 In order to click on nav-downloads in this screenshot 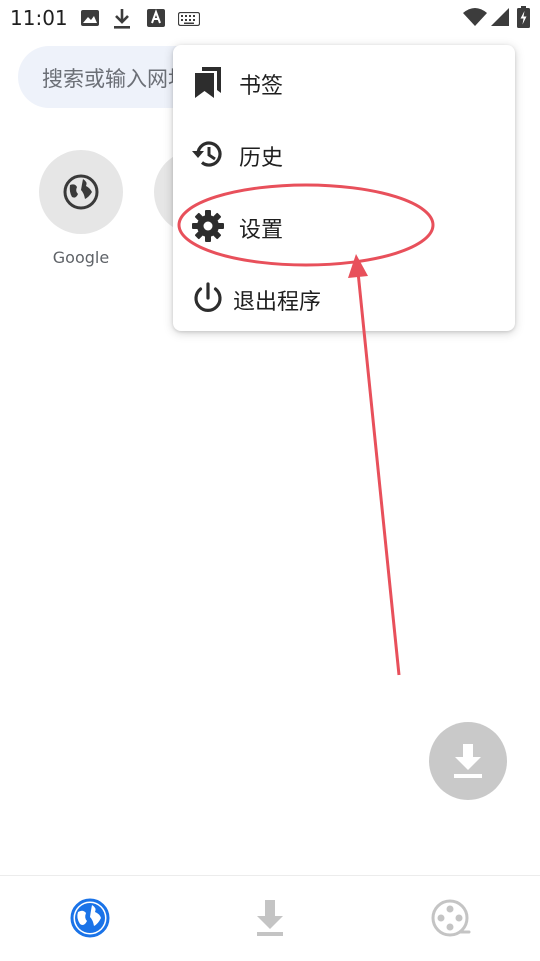, I will do `click(270, 918)`.